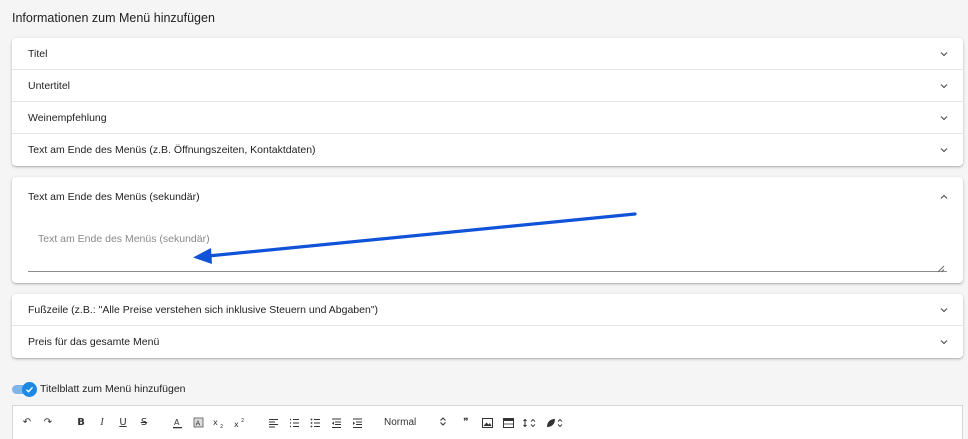 The width and height of the screenshot is (968, 439). What do you see at coordinates (487, 118) in the screenshot?
I see `panel-weinempfehlung: Weinempfehlung` at bounding box center [487, 118].